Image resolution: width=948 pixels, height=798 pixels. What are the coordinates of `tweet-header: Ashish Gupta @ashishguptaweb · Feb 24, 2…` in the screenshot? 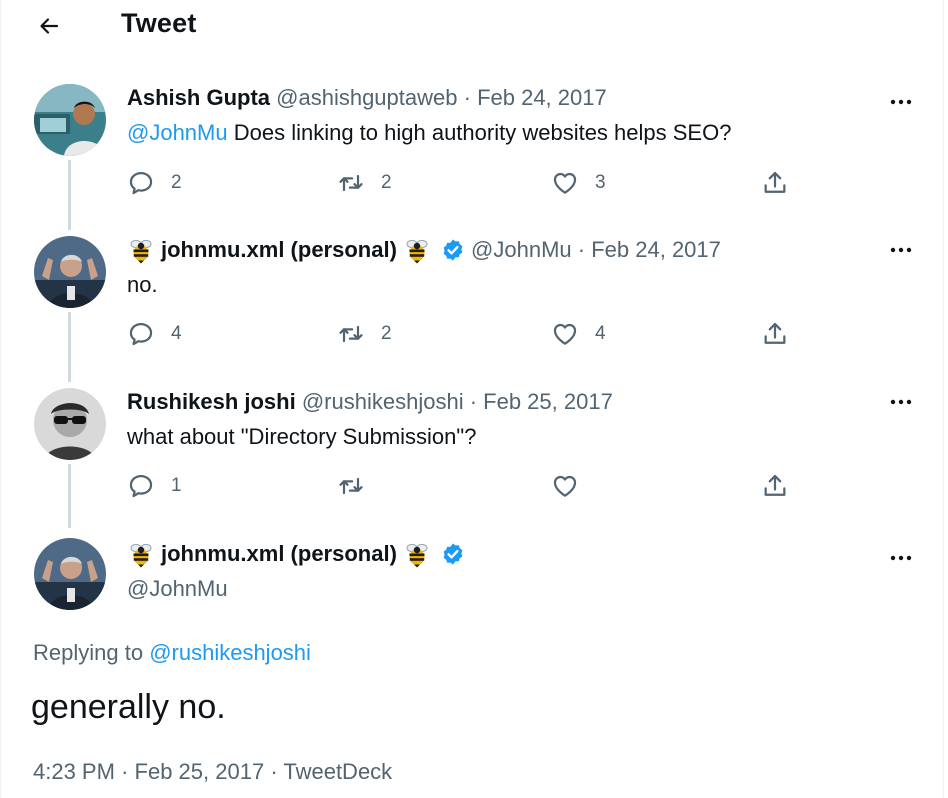 It's located at (367, 98).